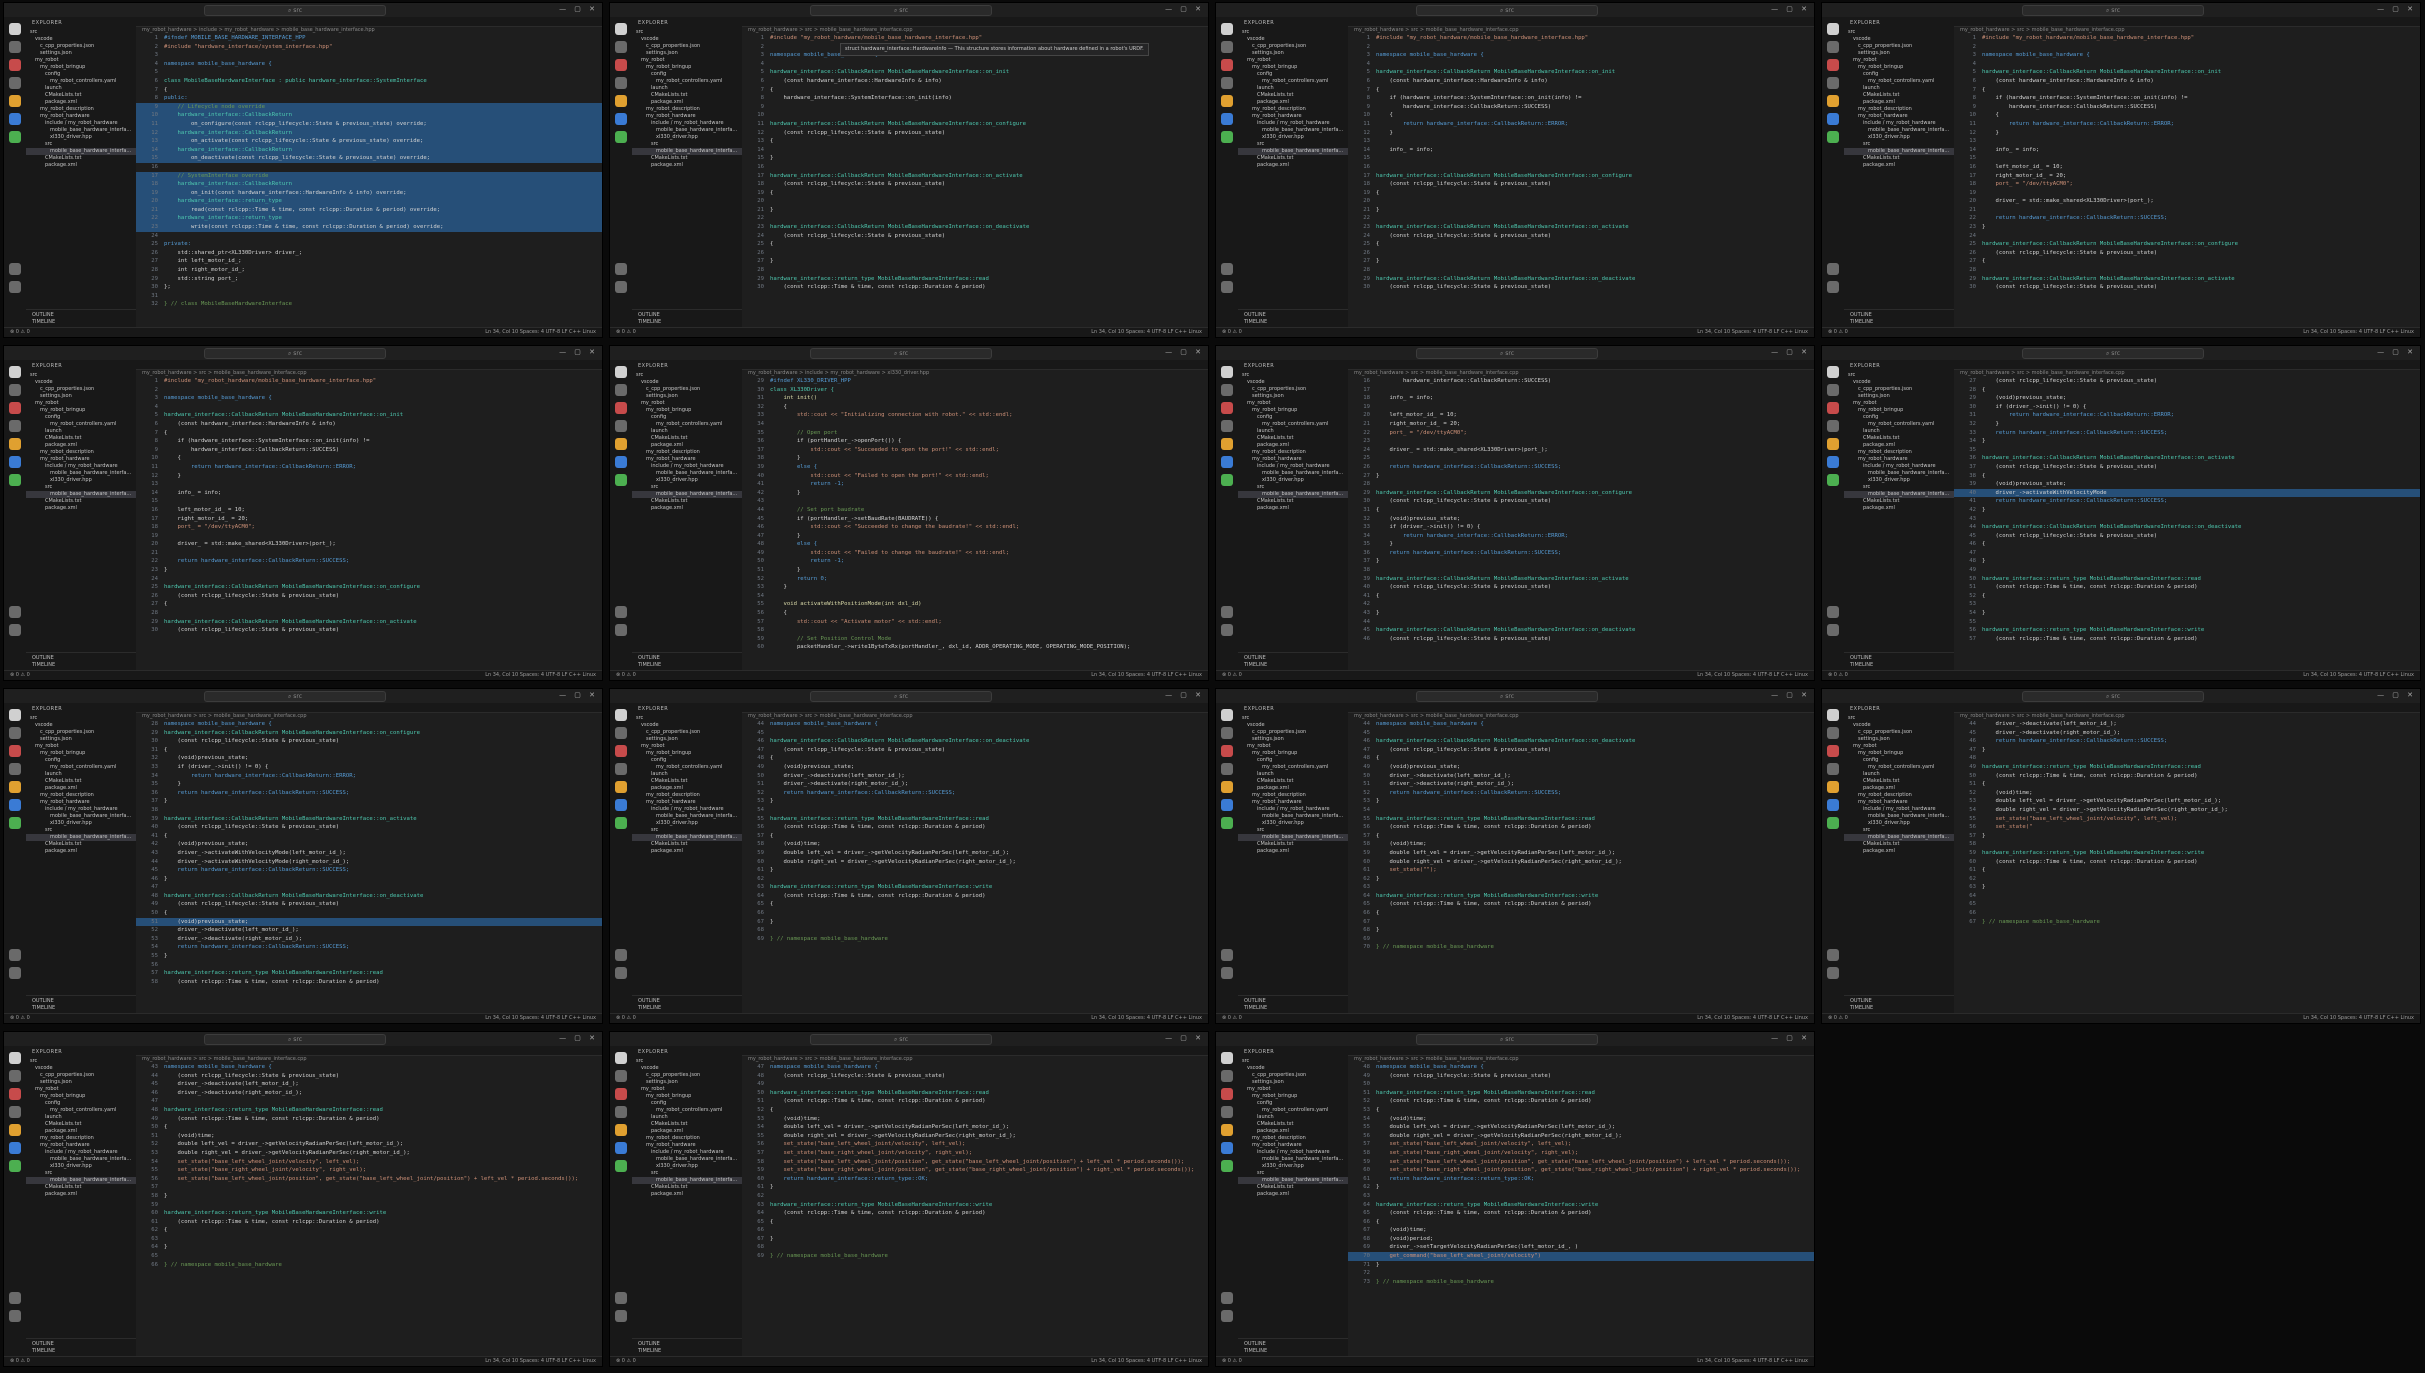 This screenshot has width=2425, height=1373. I want to click on code-line: 38{, so click(2187, 476).